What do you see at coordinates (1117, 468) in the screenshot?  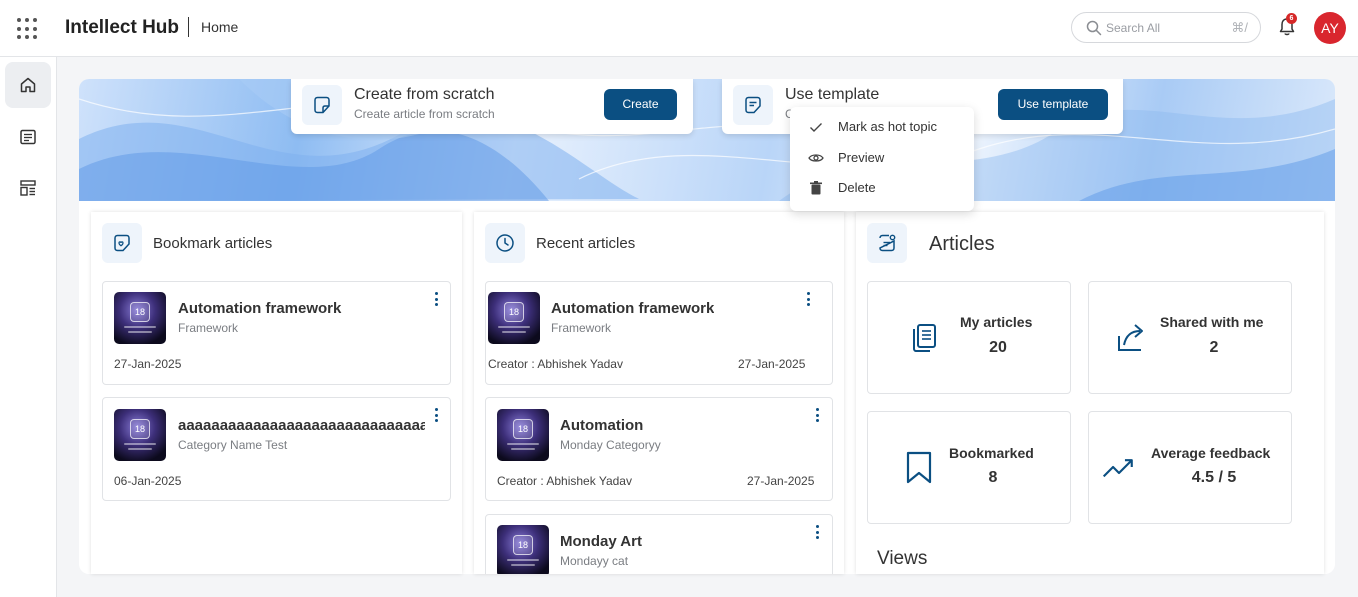 I see `trending-up-icon` at bounding box center [1117, 468].